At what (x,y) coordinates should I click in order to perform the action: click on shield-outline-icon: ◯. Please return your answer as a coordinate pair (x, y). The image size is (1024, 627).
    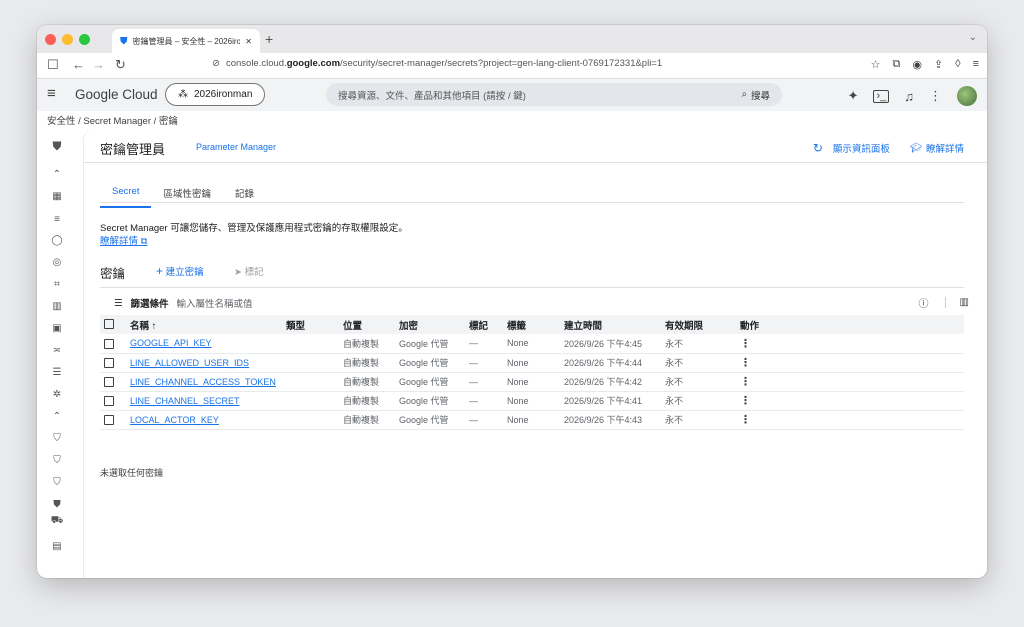
    Looking at the image, I should click on (57, 240).